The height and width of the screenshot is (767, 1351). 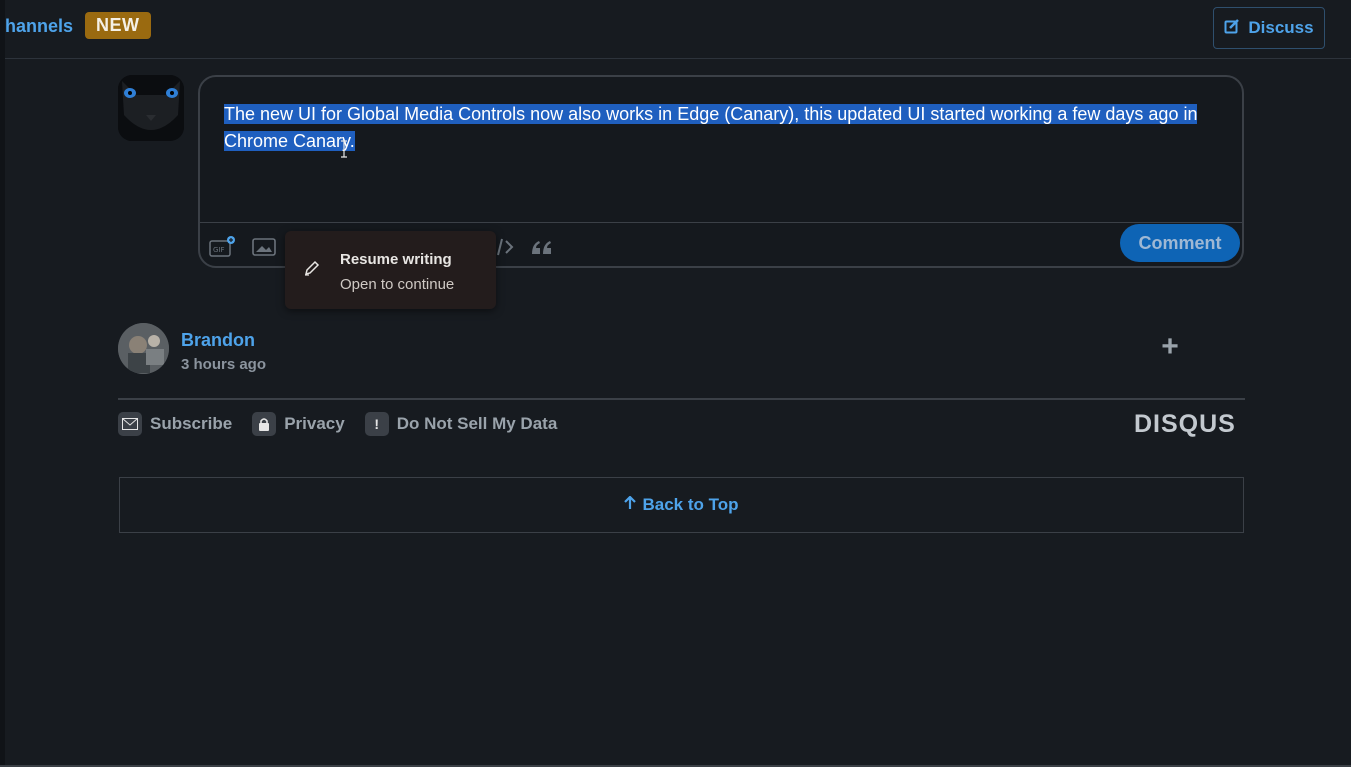 I want to click on user-avatar, so click(x=143, y=348).